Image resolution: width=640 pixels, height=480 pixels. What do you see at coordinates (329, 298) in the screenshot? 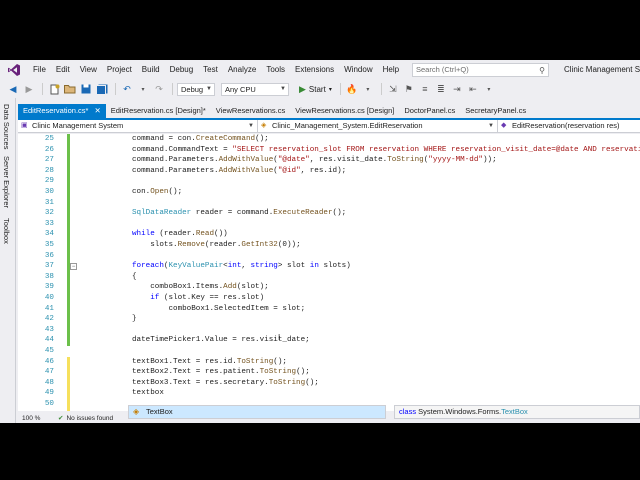
I see `code-line: 40 if (slot.Key == res.slot)` at bounding box center [329, 298].